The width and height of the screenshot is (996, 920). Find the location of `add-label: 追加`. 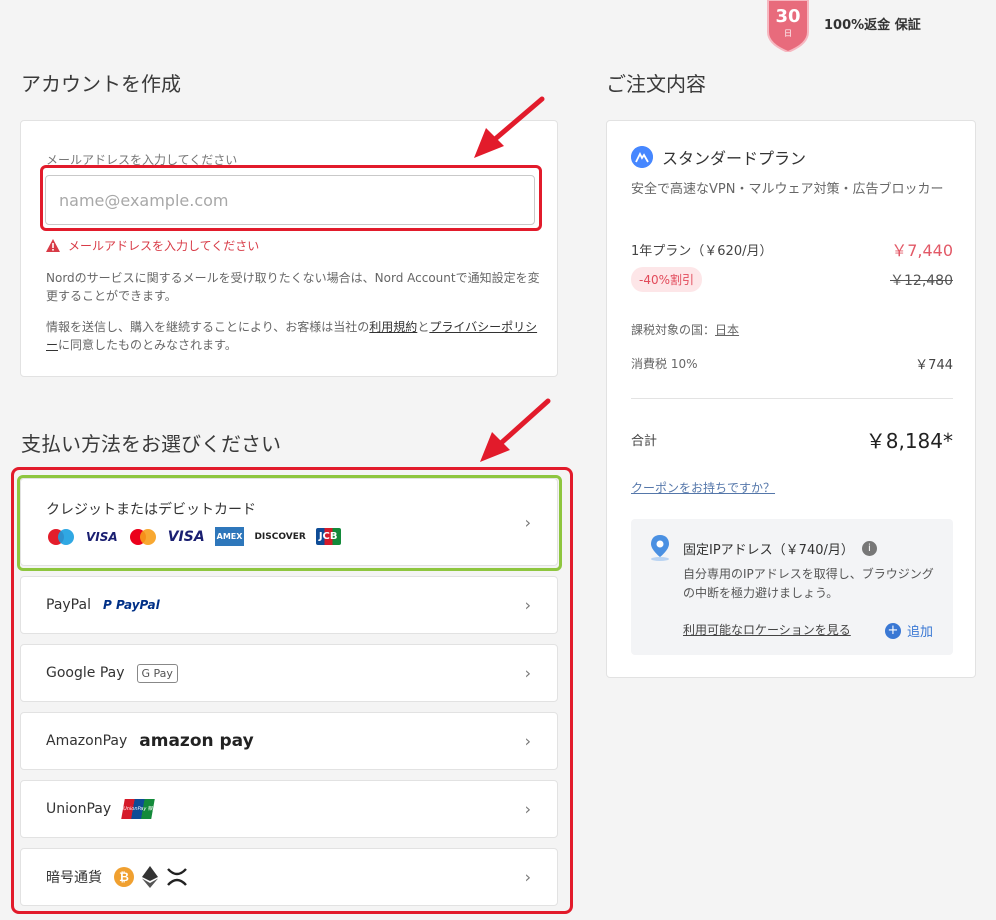

add-label: 追加 is located at coordinates (920, 632).